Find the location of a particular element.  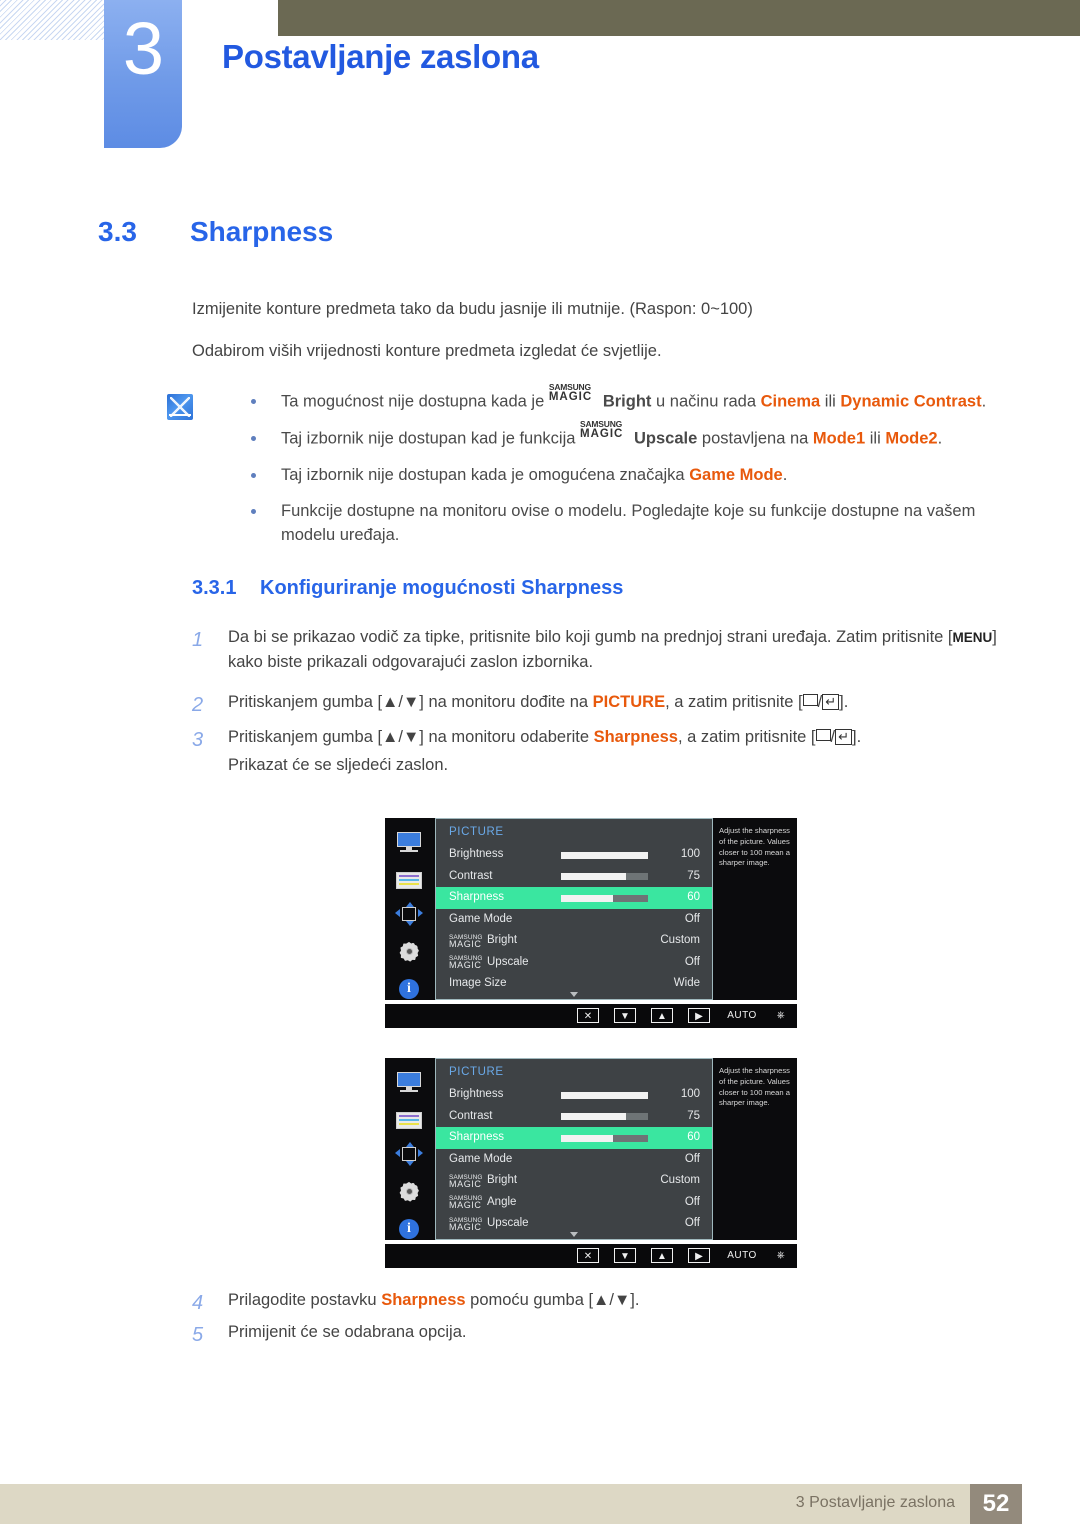

section-title: 3.3 Sharpness is located at coordinates (215, 232).